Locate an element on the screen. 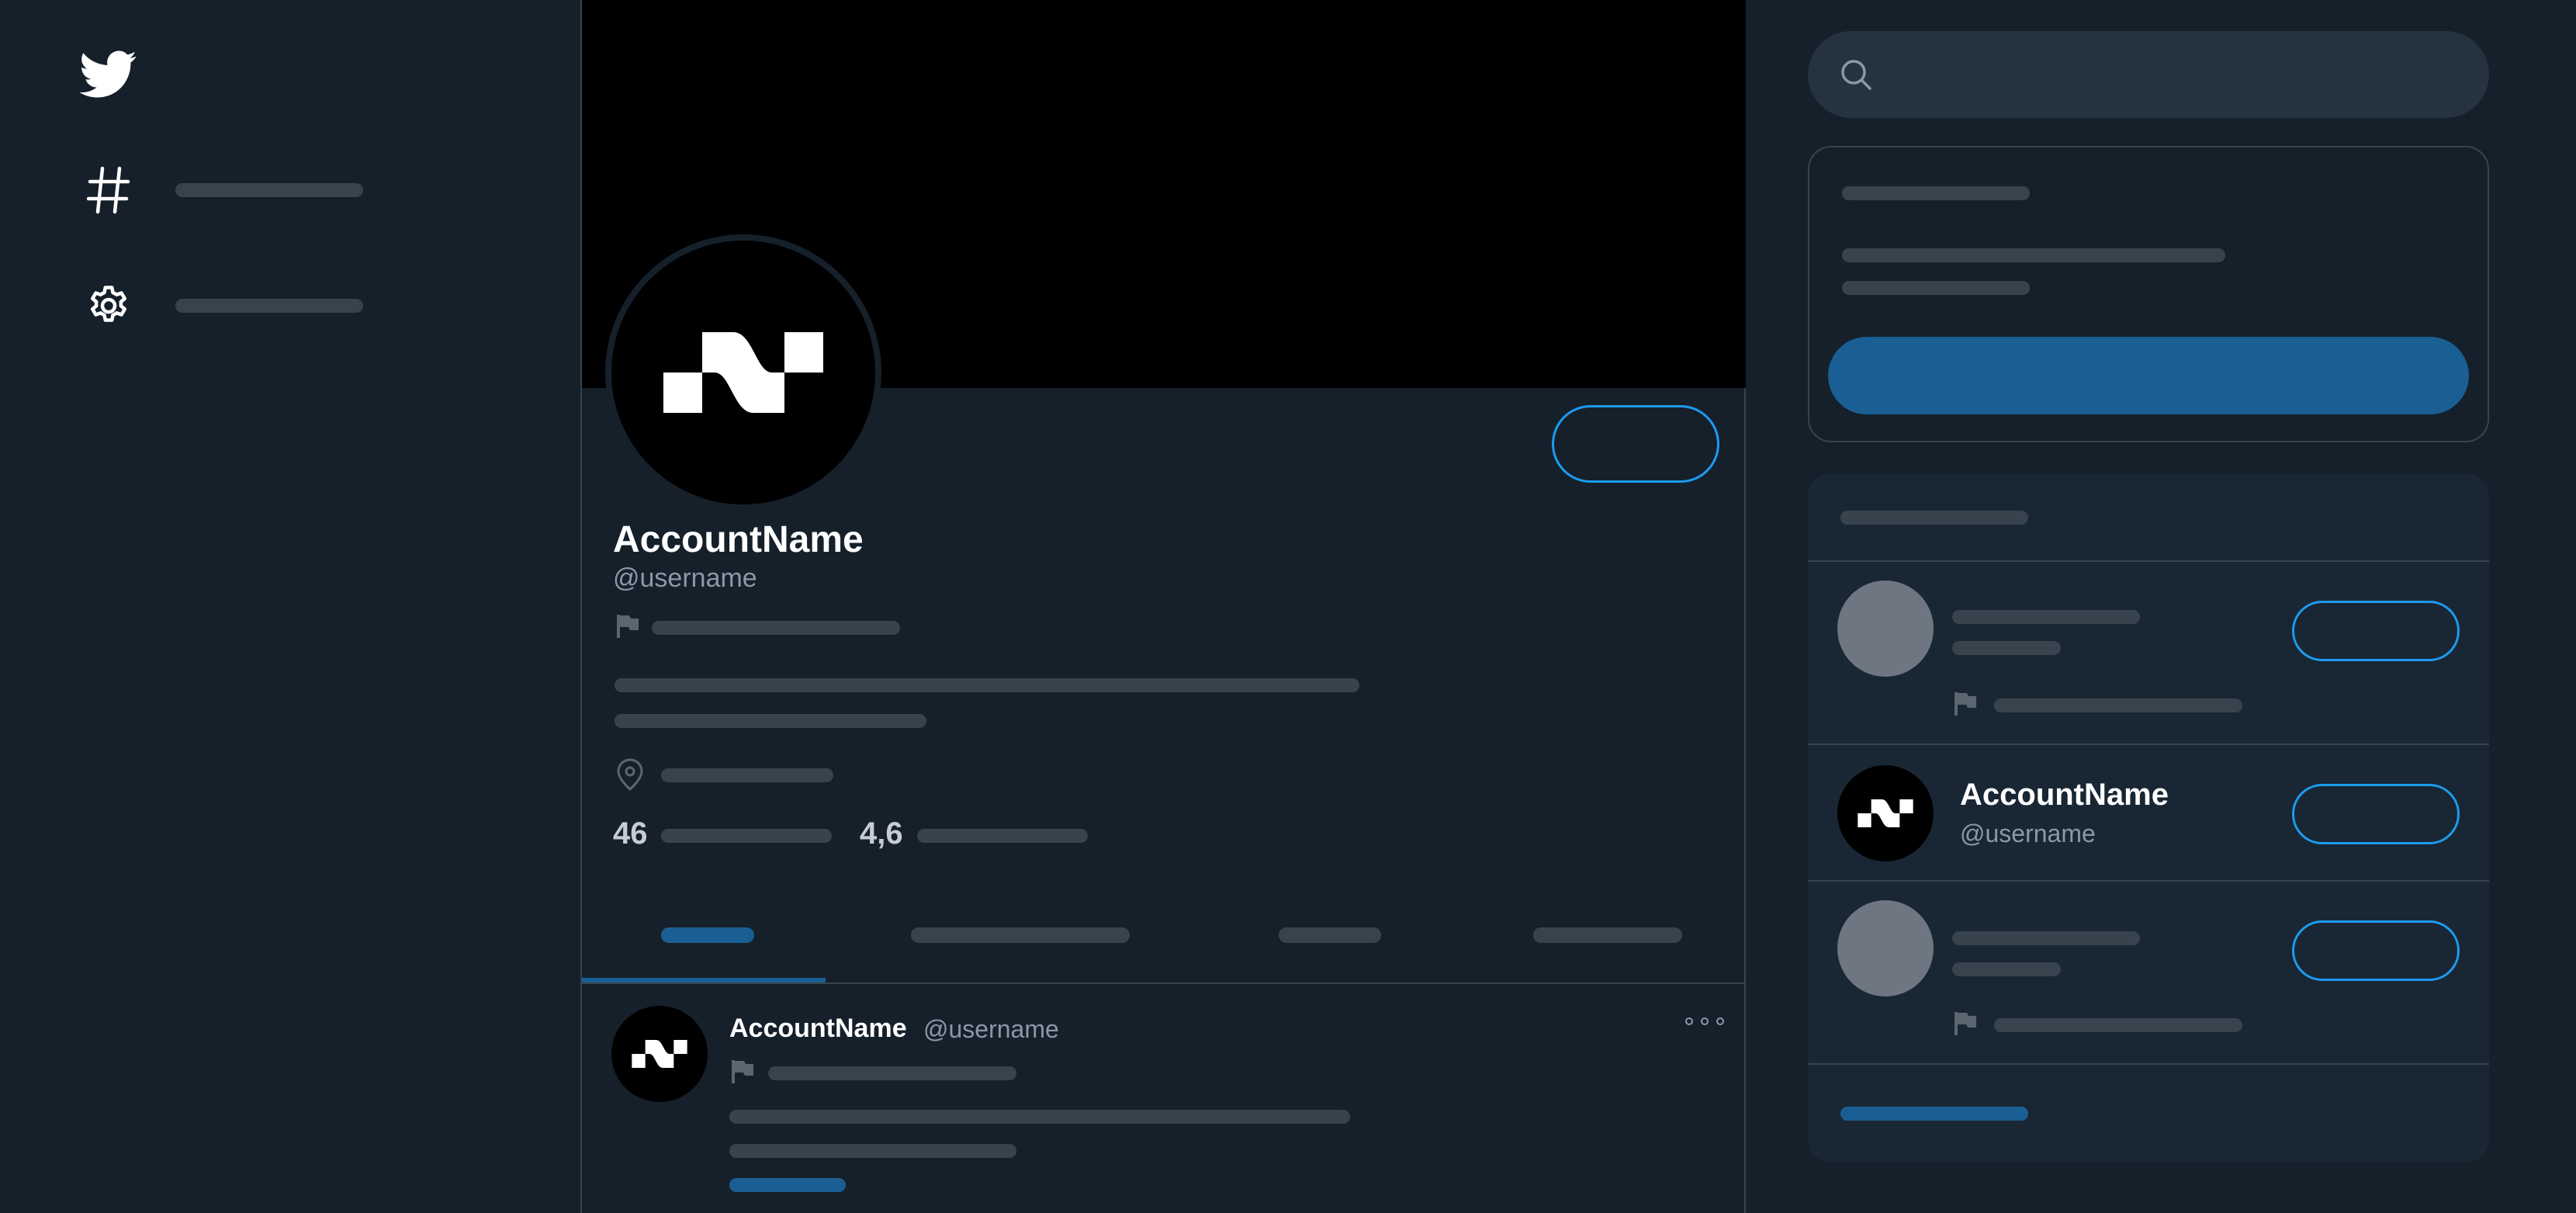 The height and width of the screenshot is (1213, 2576). twitter-bird-icon is located at coordinates (109, 74).